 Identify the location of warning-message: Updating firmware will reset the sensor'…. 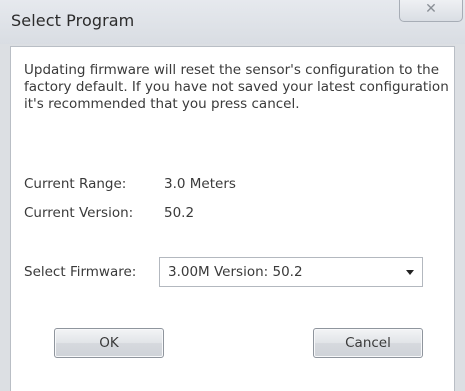
(236, 87).